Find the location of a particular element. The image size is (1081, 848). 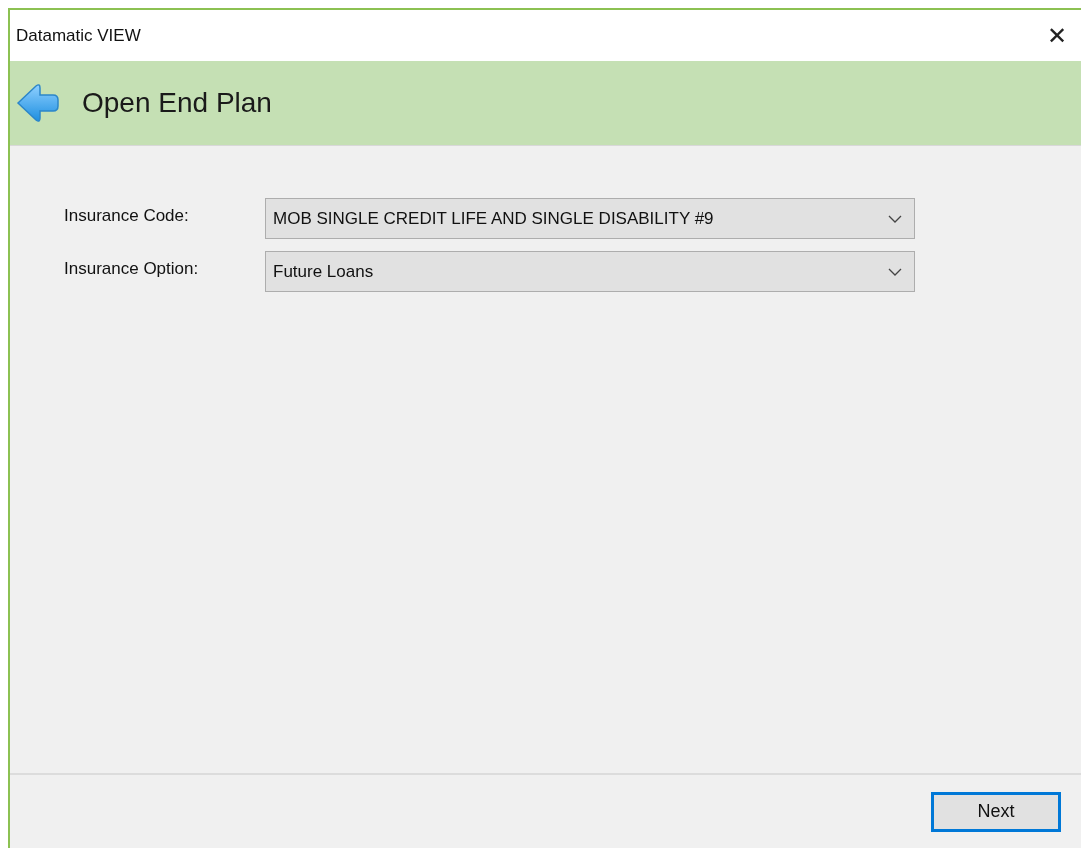

dropdown-field: MOB SINGLE CREDIT LIFE AND SINGLE DISABILITY #9 is located at coordinates (590, 218).